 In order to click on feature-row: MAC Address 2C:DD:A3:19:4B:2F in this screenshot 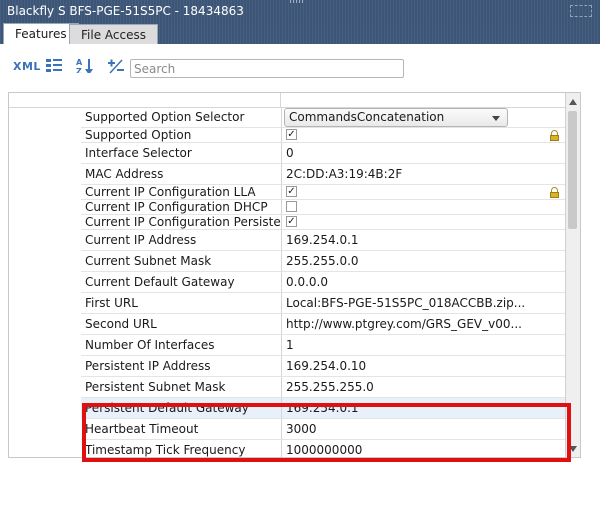, I will do `click(287, 174)`.